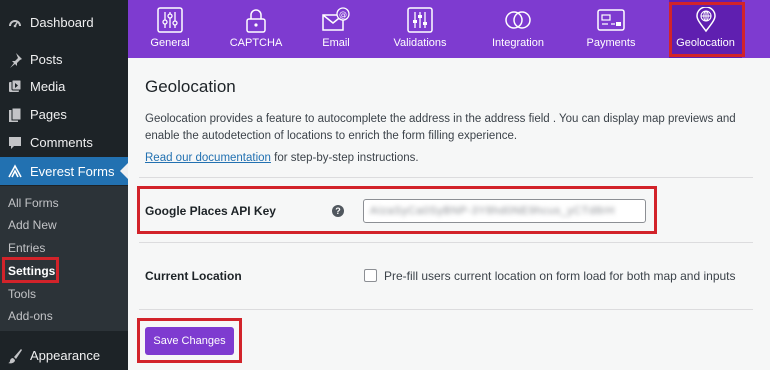  What do you see at coordinates (72, 171) in the screenshot?
I see `menu-everest-forms-label: Everest Forms` at bounding box center [72, 171].